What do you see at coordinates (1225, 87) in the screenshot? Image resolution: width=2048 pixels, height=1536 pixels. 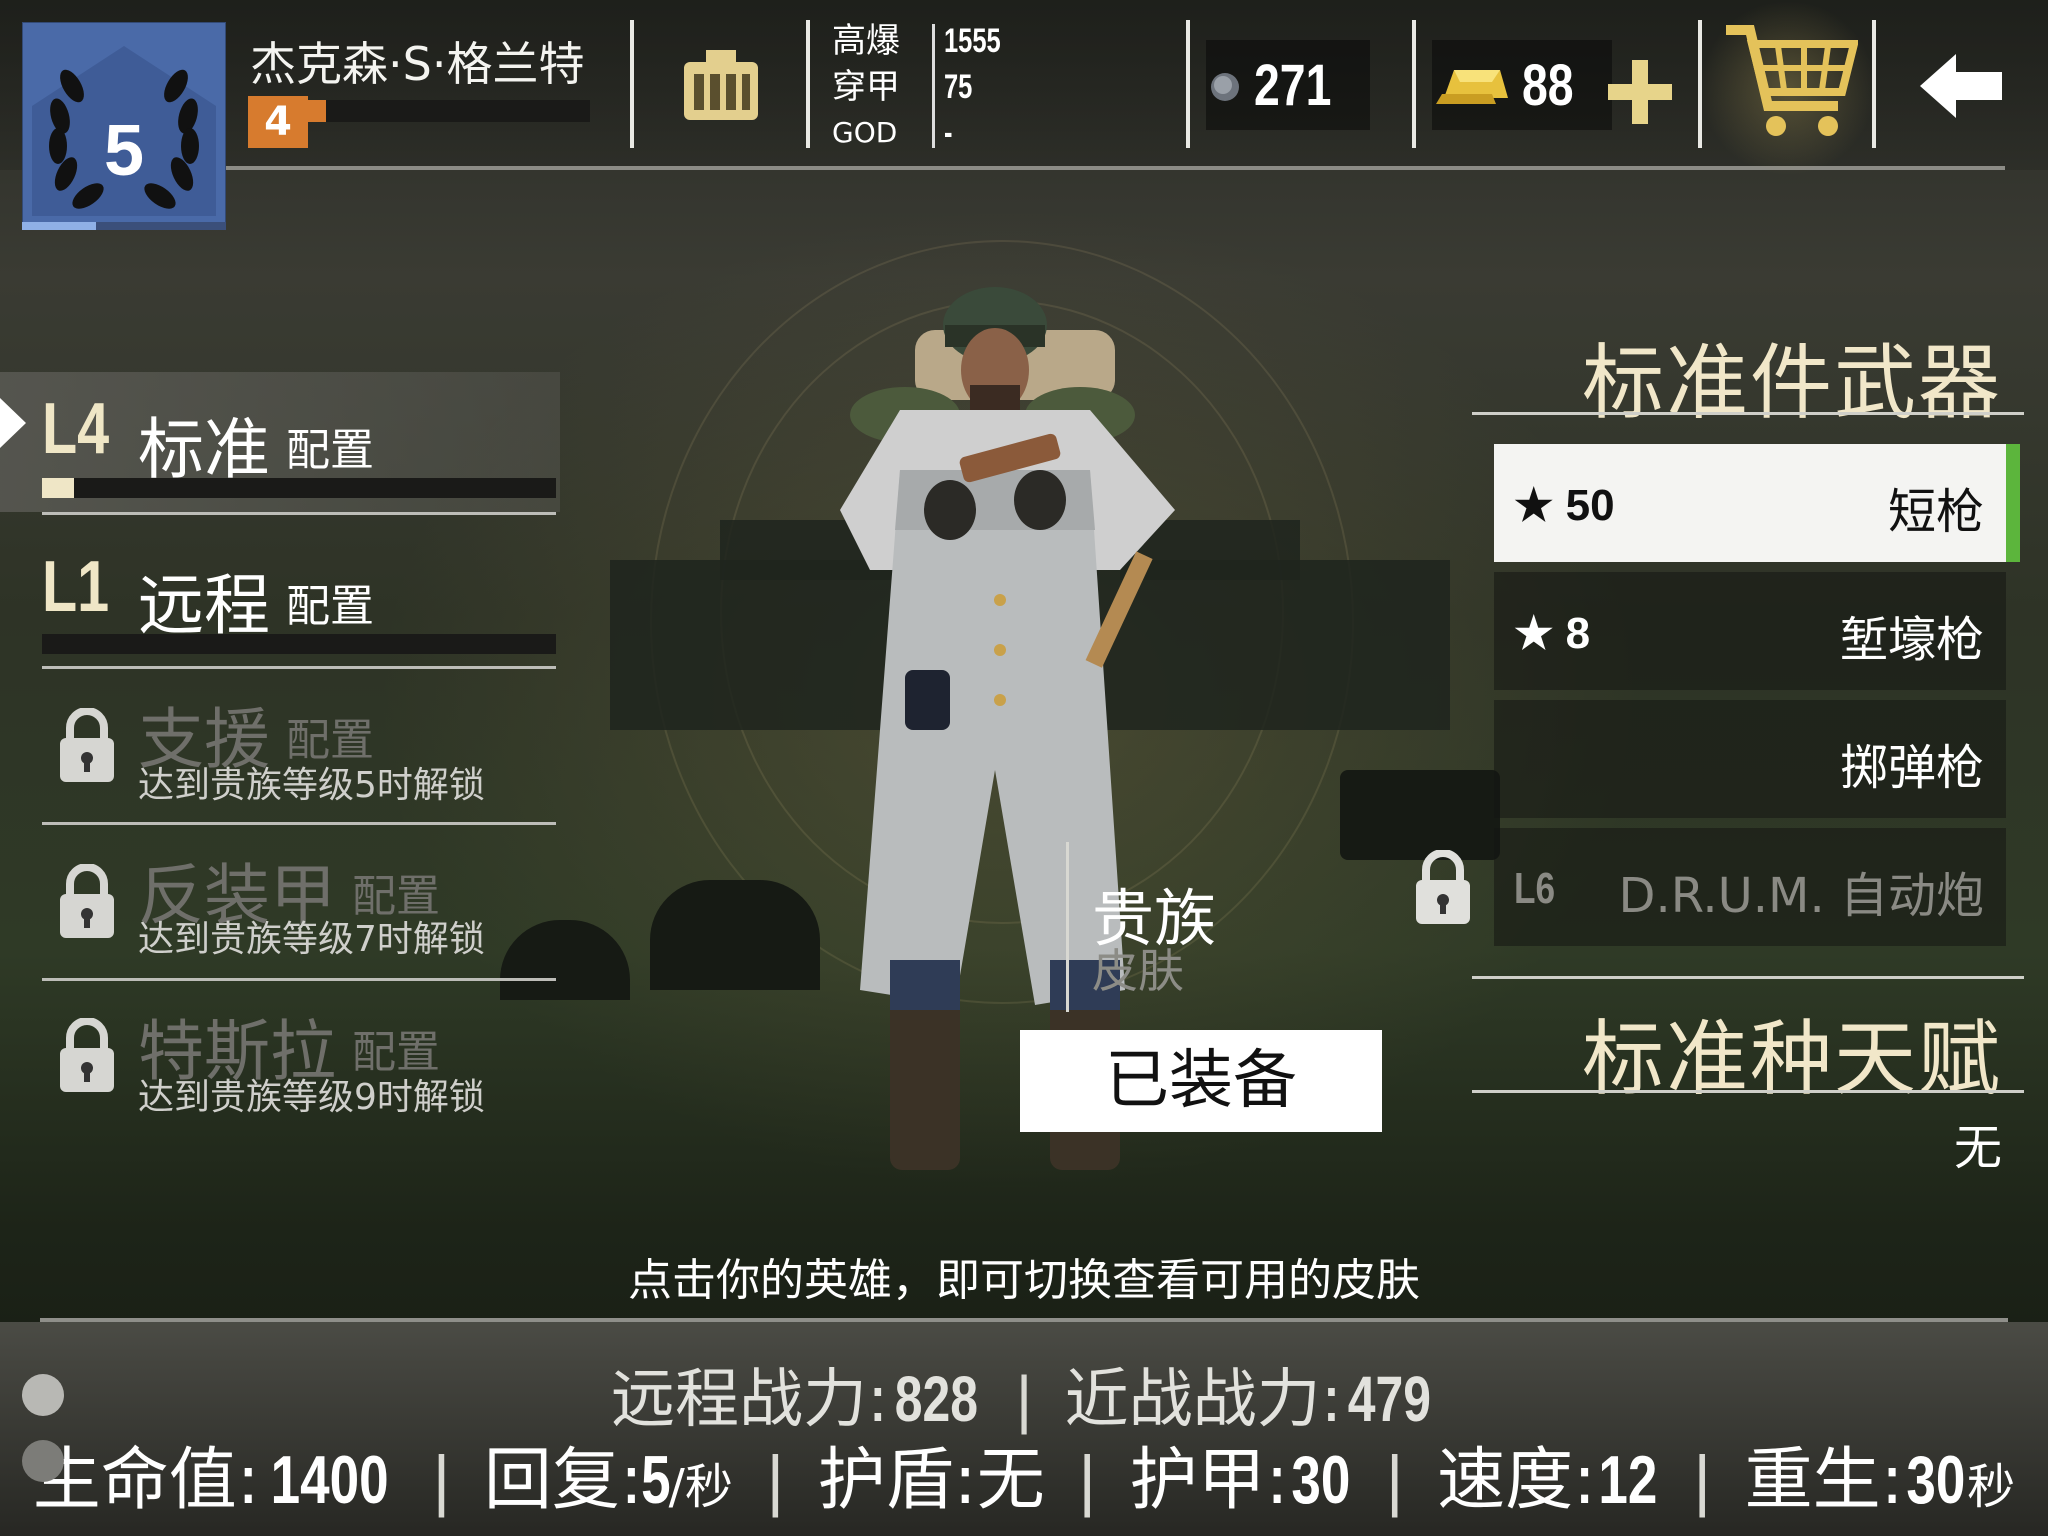 I see `silver-coin-icon` at bounding box center [1225, 87].